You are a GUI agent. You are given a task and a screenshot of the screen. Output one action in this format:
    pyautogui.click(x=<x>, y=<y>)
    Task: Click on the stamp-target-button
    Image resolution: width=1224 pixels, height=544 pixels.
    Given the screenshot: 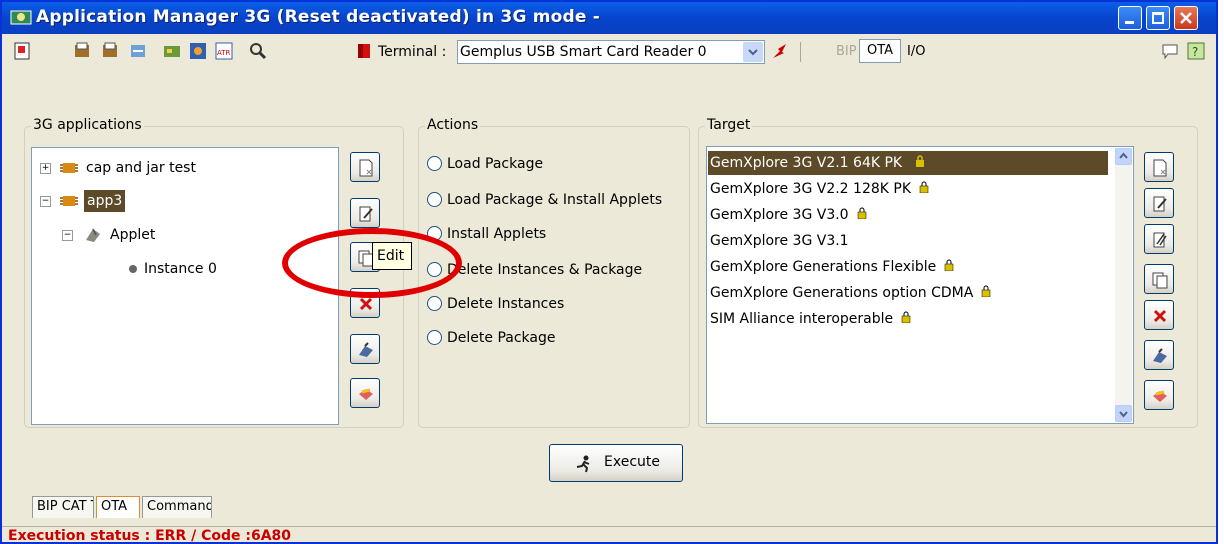 What is the action you would take?
    pyautogui.click(x=1159, y=355)
    